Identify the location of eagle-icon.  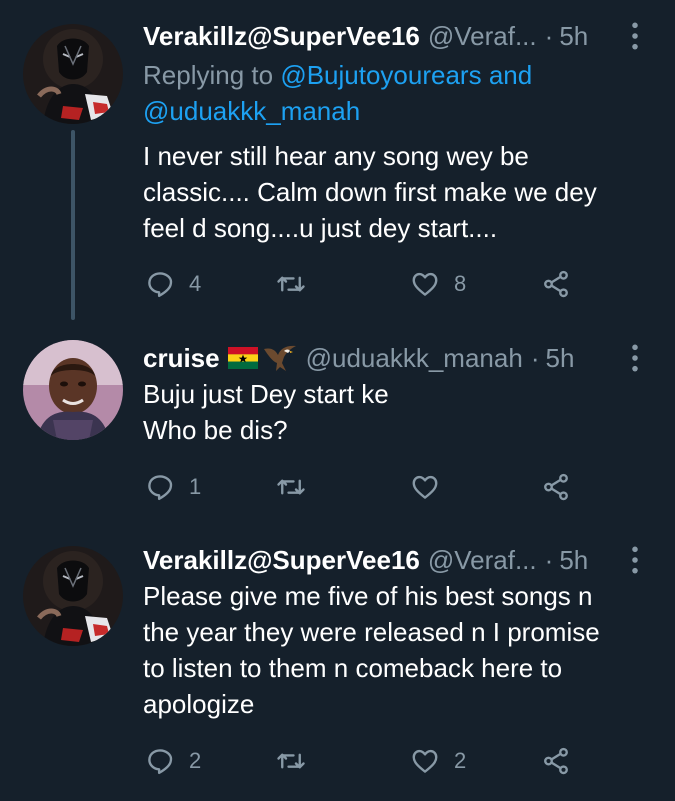
(279, 358).